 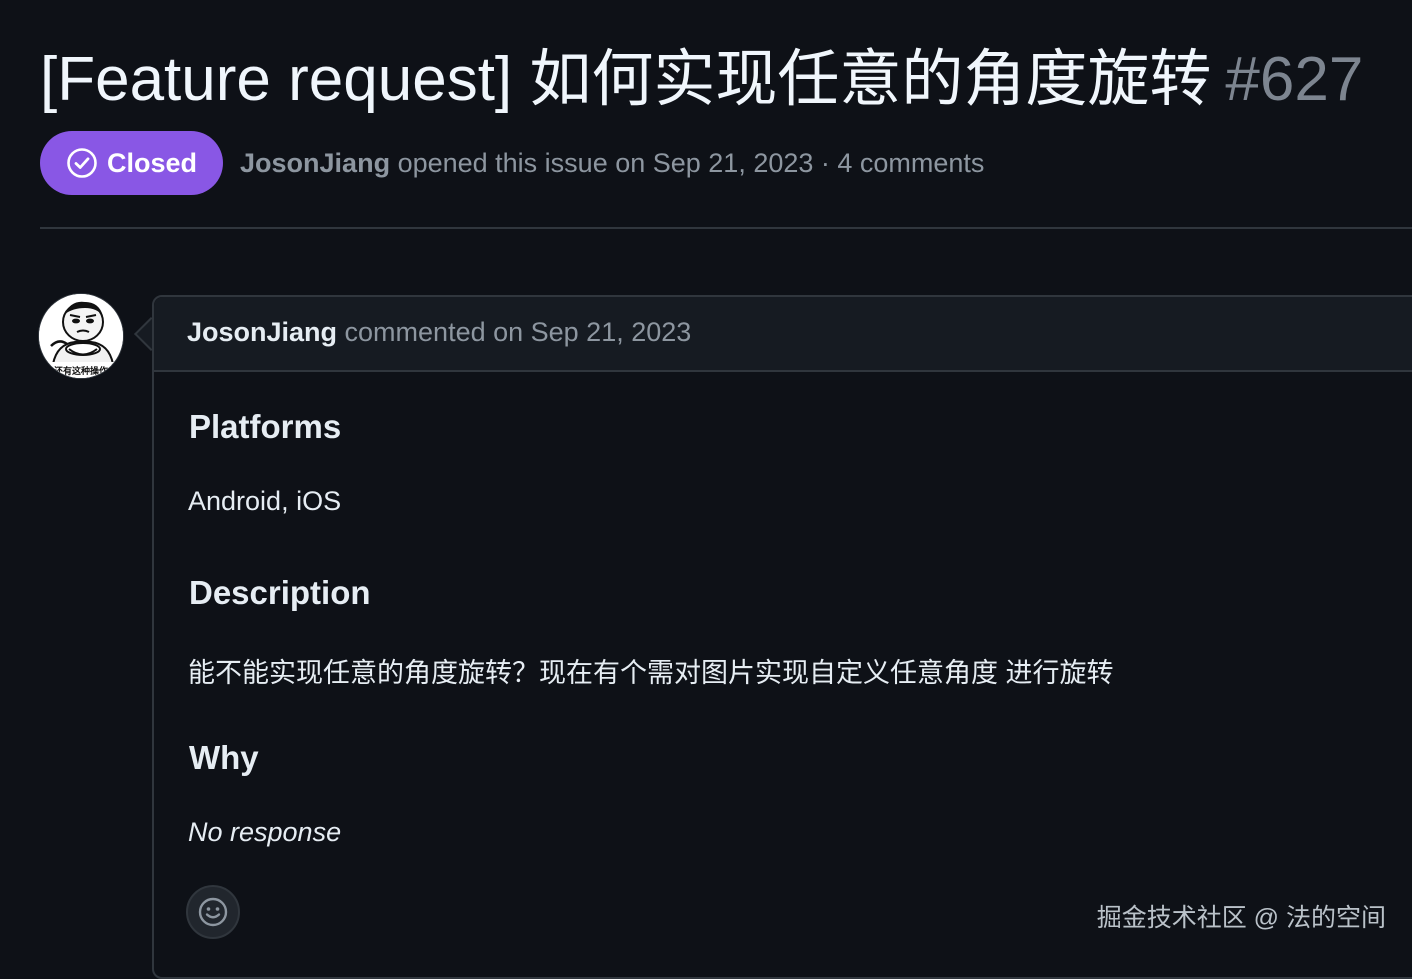 I want to click on comment-timestamp: commented on Sep 21, 2023, so click(x=514, y=332).